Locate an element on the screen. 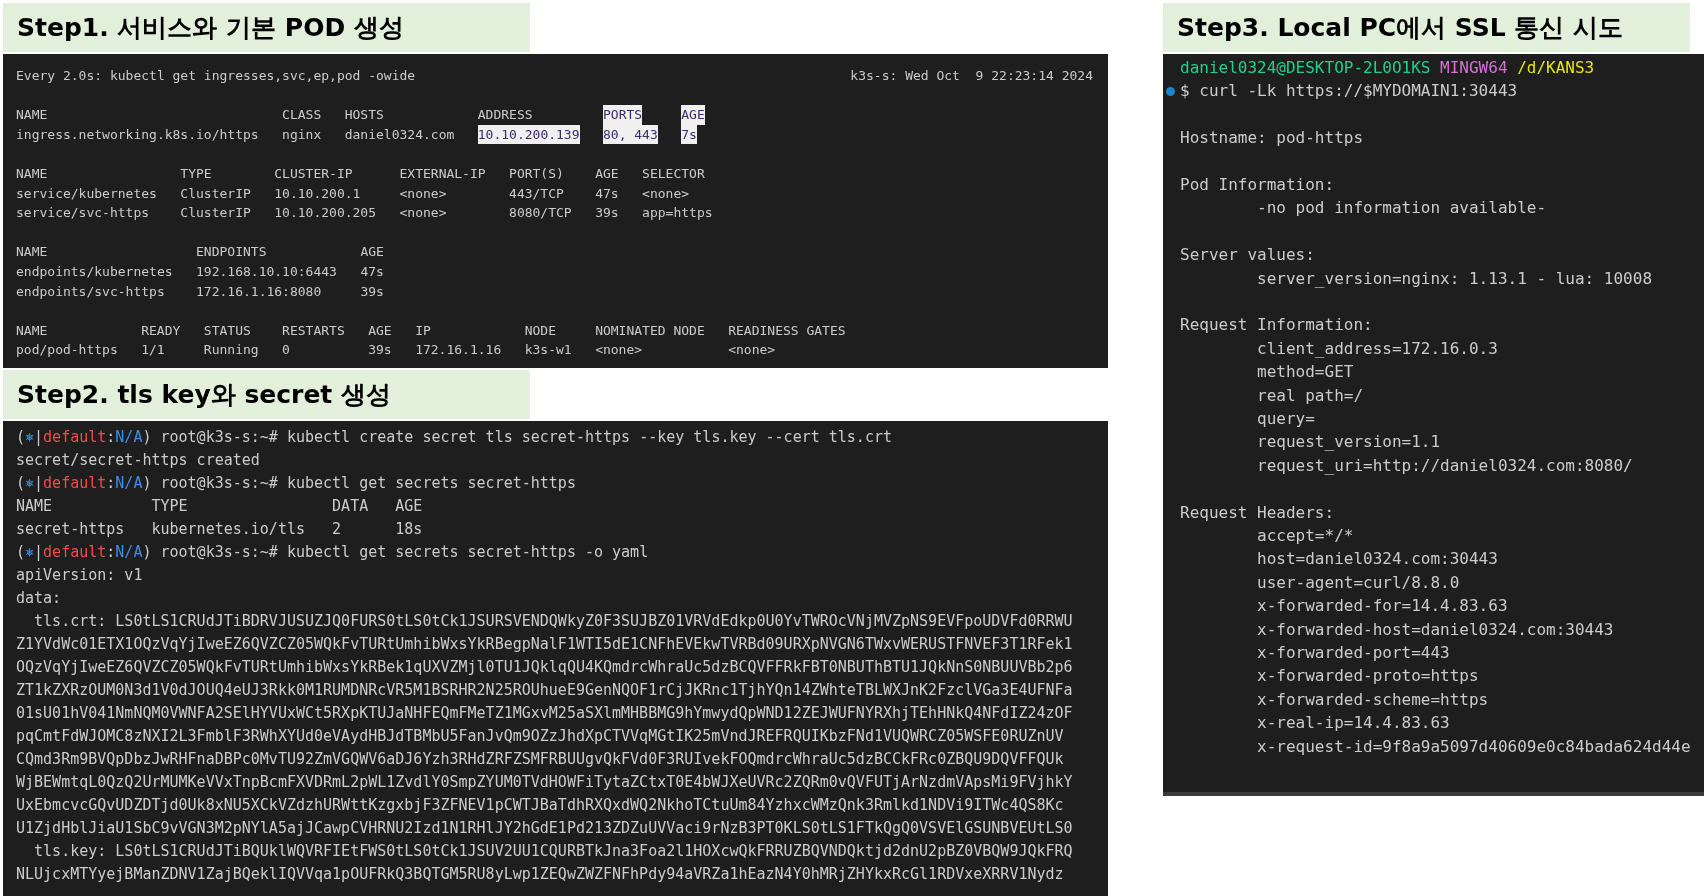 The width and height of the screenshot is (1704, 896). table-cell-text: service/kubernetes is located at coordinates (86, 193).